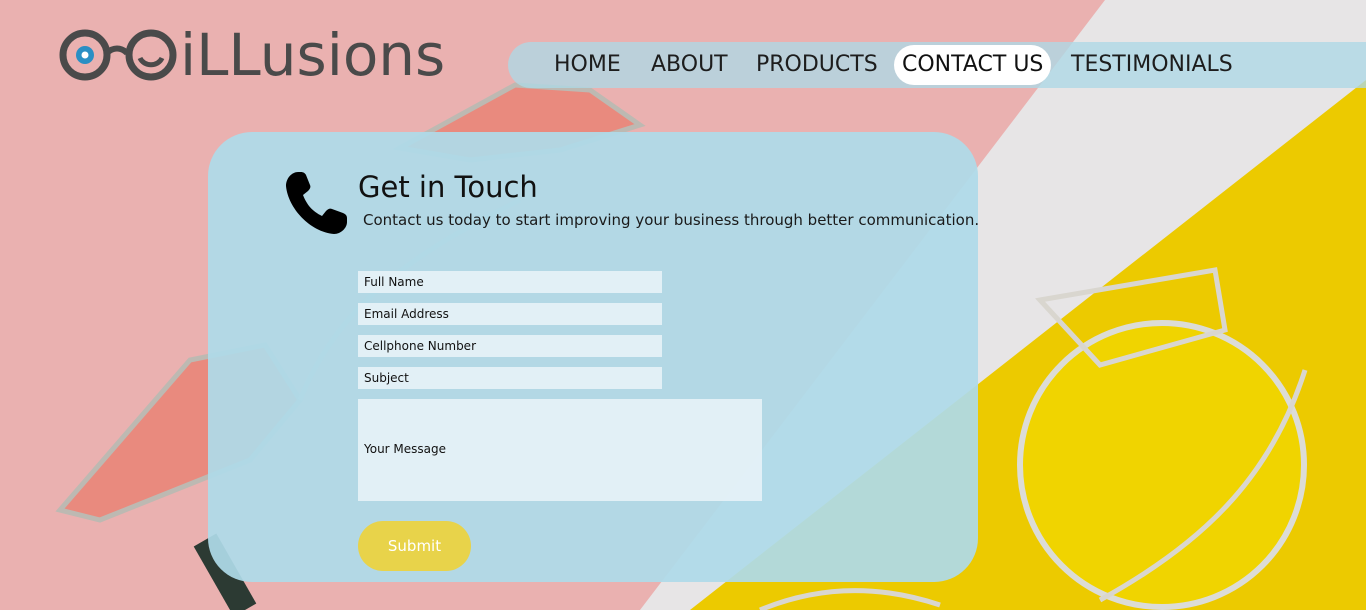 The height and width of the screenshot is (610, 1366). What do you see at coordinates (510, 346) in the screenshot?
I see `cellphone-field` at bounding box center [510, 346].